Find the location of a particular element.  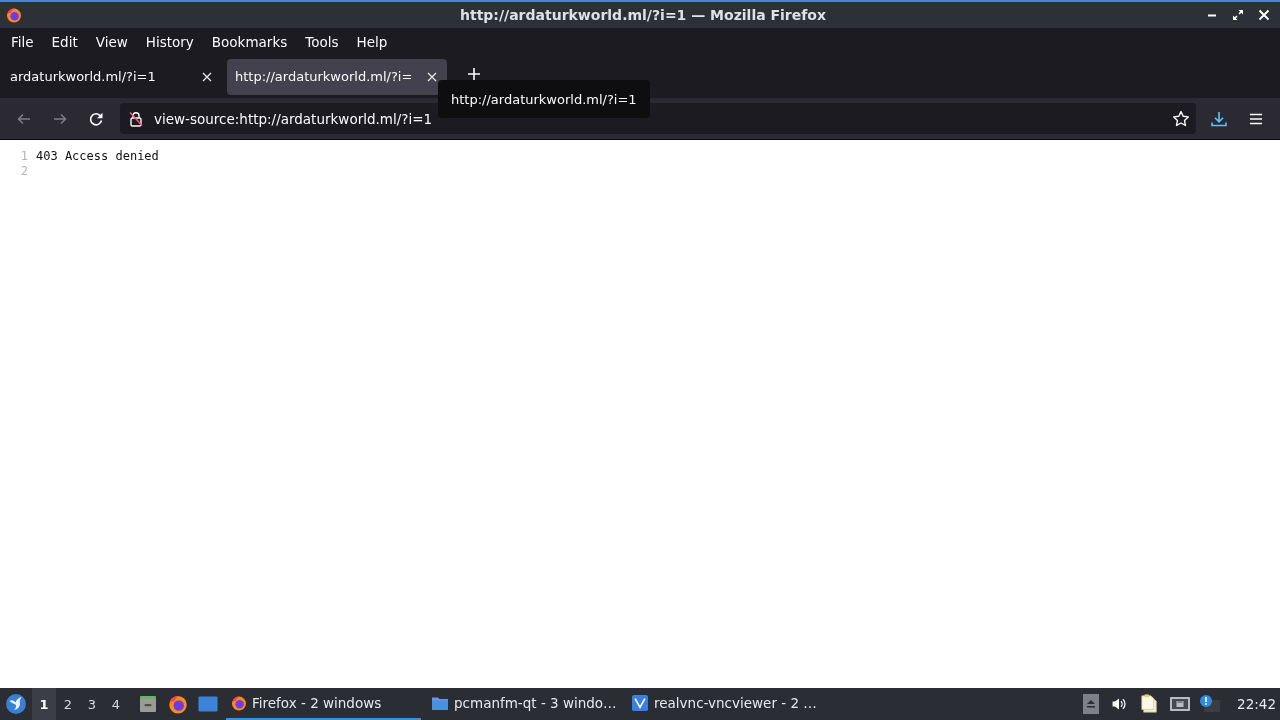

download-icon is located at coordinates (1219, 118).